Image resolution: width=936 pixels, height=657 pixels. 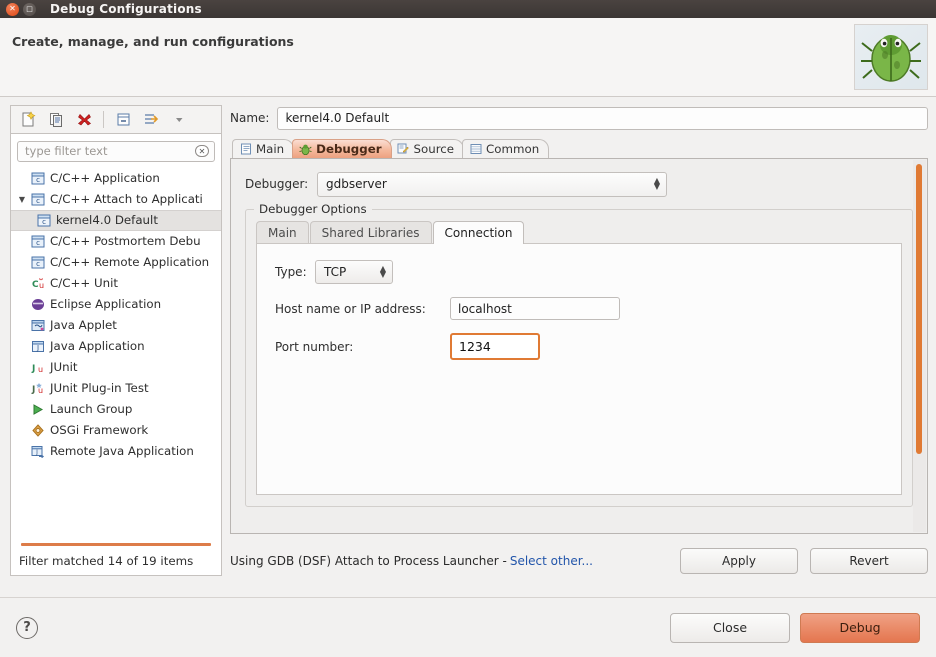 I want to click on debug-button: Debug, so click(x=860, y=627).